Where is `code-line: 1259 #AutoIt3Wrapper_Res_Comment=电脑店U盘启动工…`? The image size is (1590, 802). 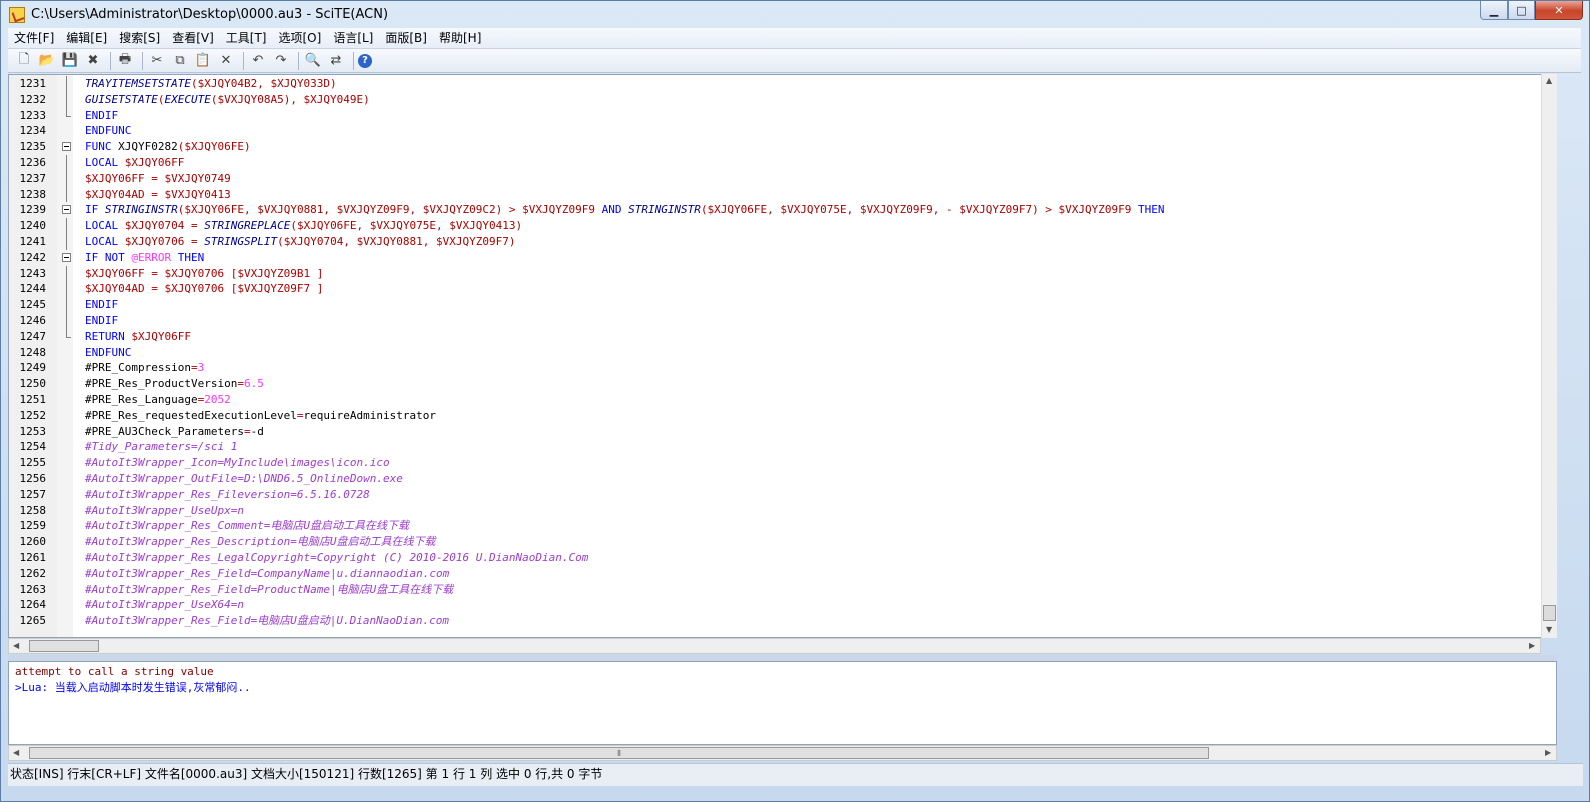 code-line: 1259 #AutoIt3Wrapper_Res_Comment=电脑店U盘启动工… is located at coordinates (782, 526).